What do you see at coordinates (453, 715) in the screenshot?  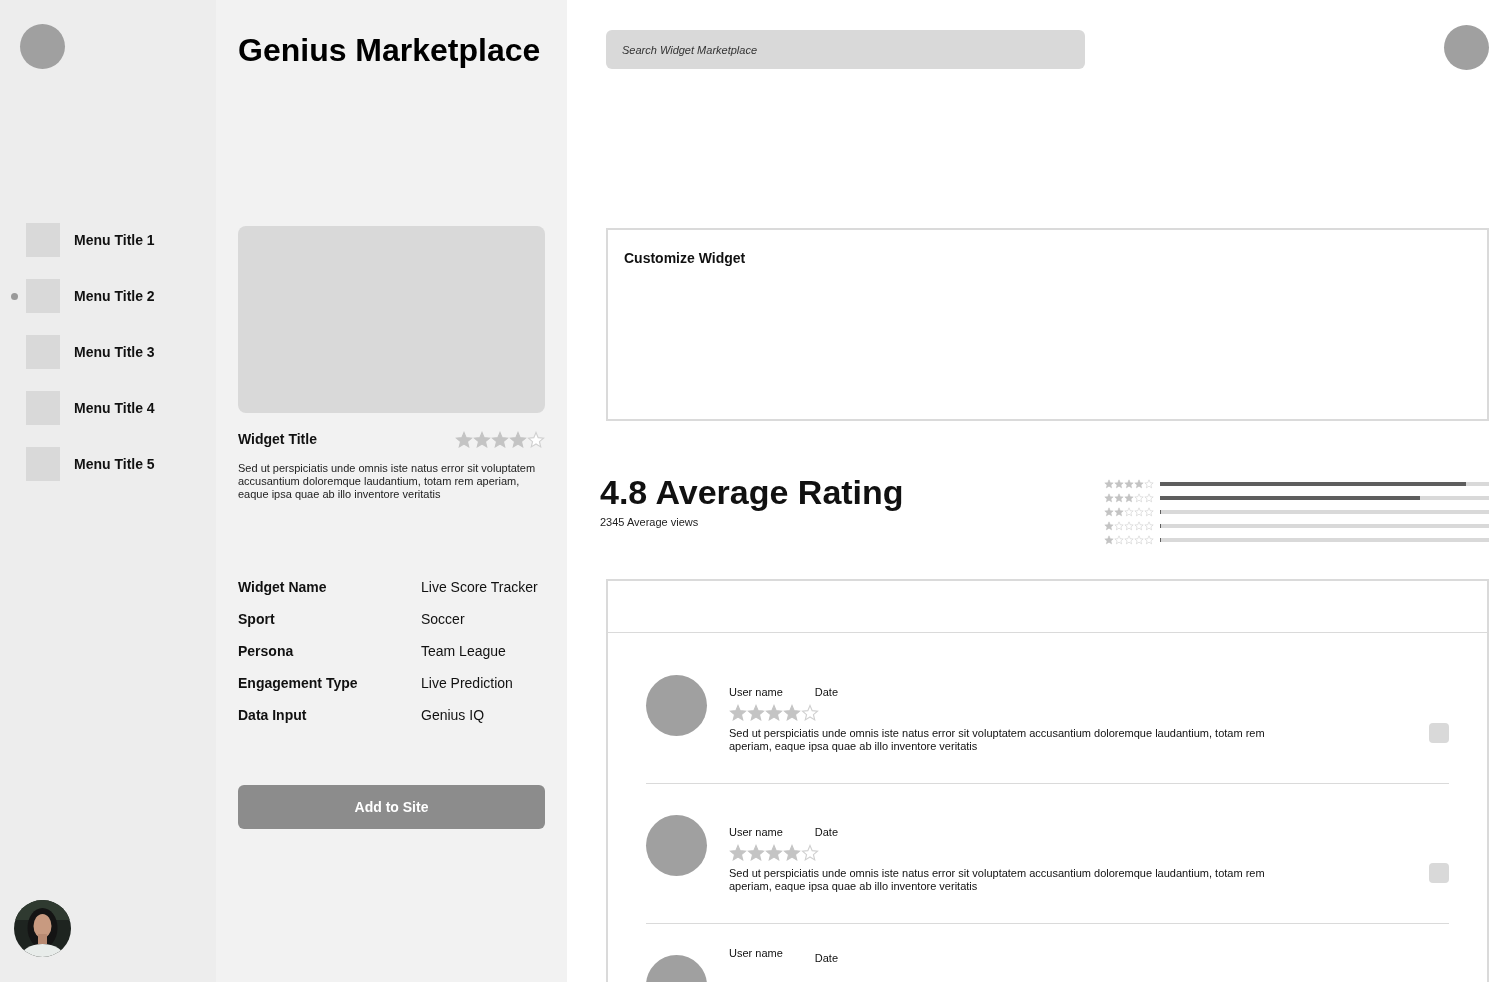 I see `detail-value: Genius IQ` at bounding box center [453, 715].